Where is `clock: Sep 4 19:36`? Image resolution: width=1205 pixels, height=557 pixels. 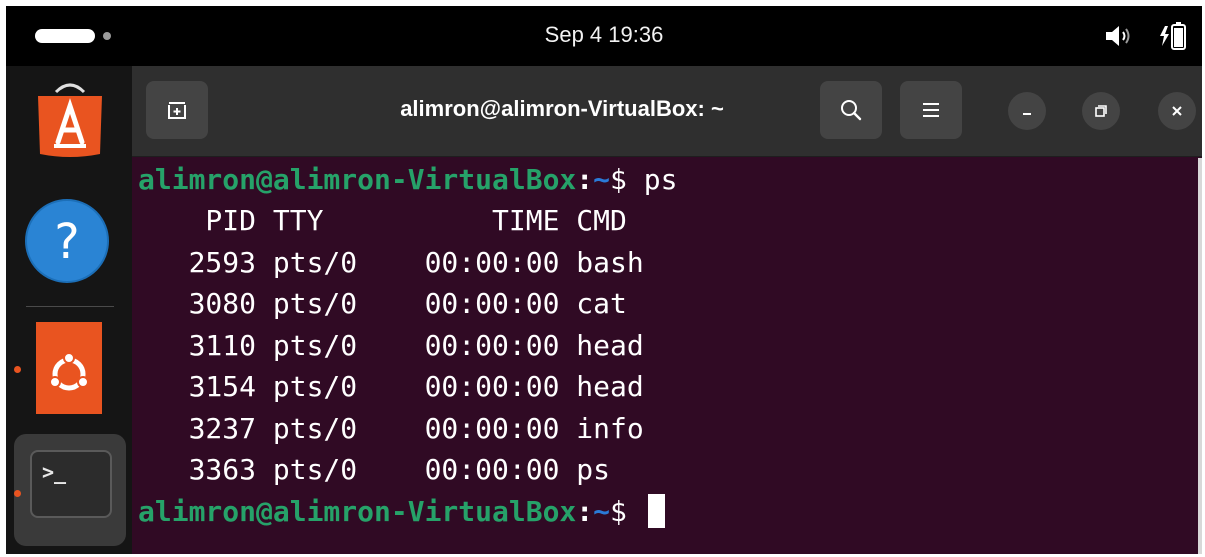
clock: Sep 4 19:36 is located at coordinates (604, 35).